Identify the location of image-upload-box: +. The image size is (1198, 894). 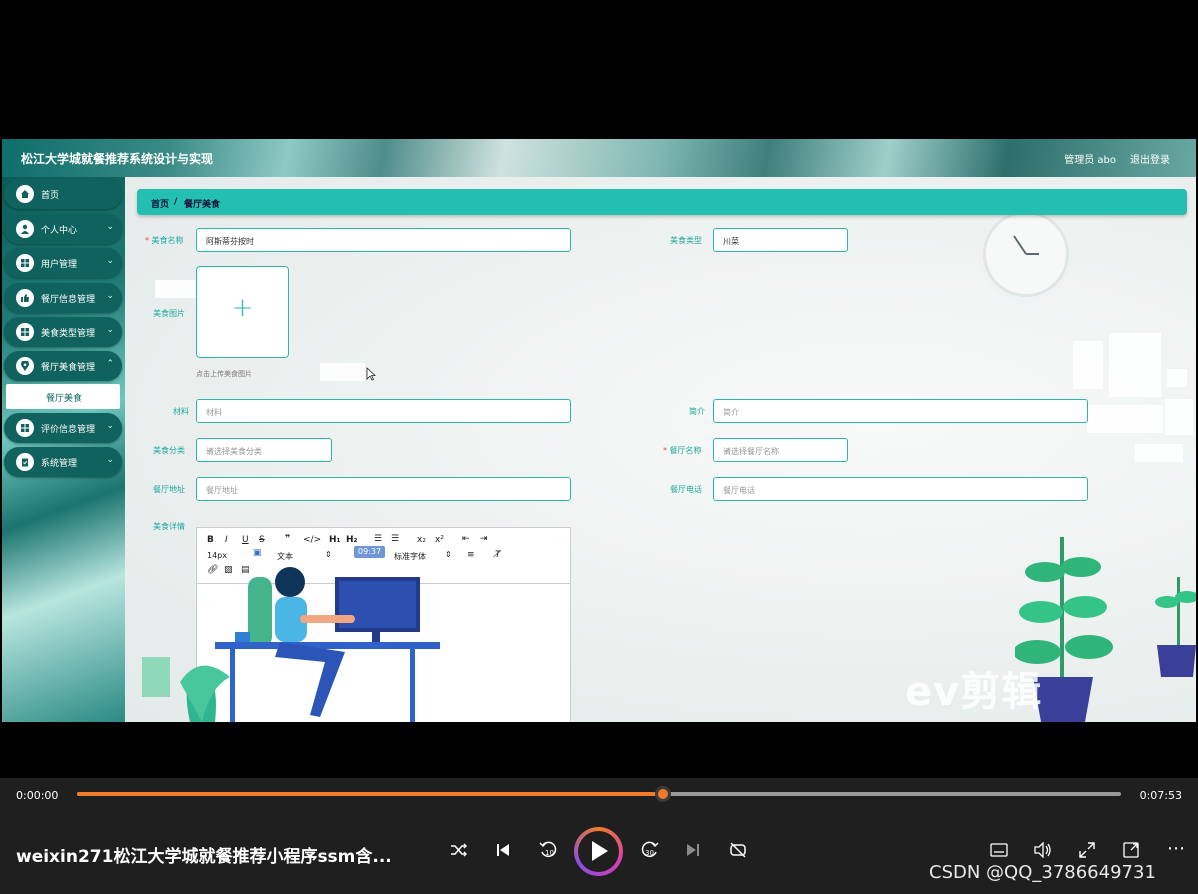
(242, 312).